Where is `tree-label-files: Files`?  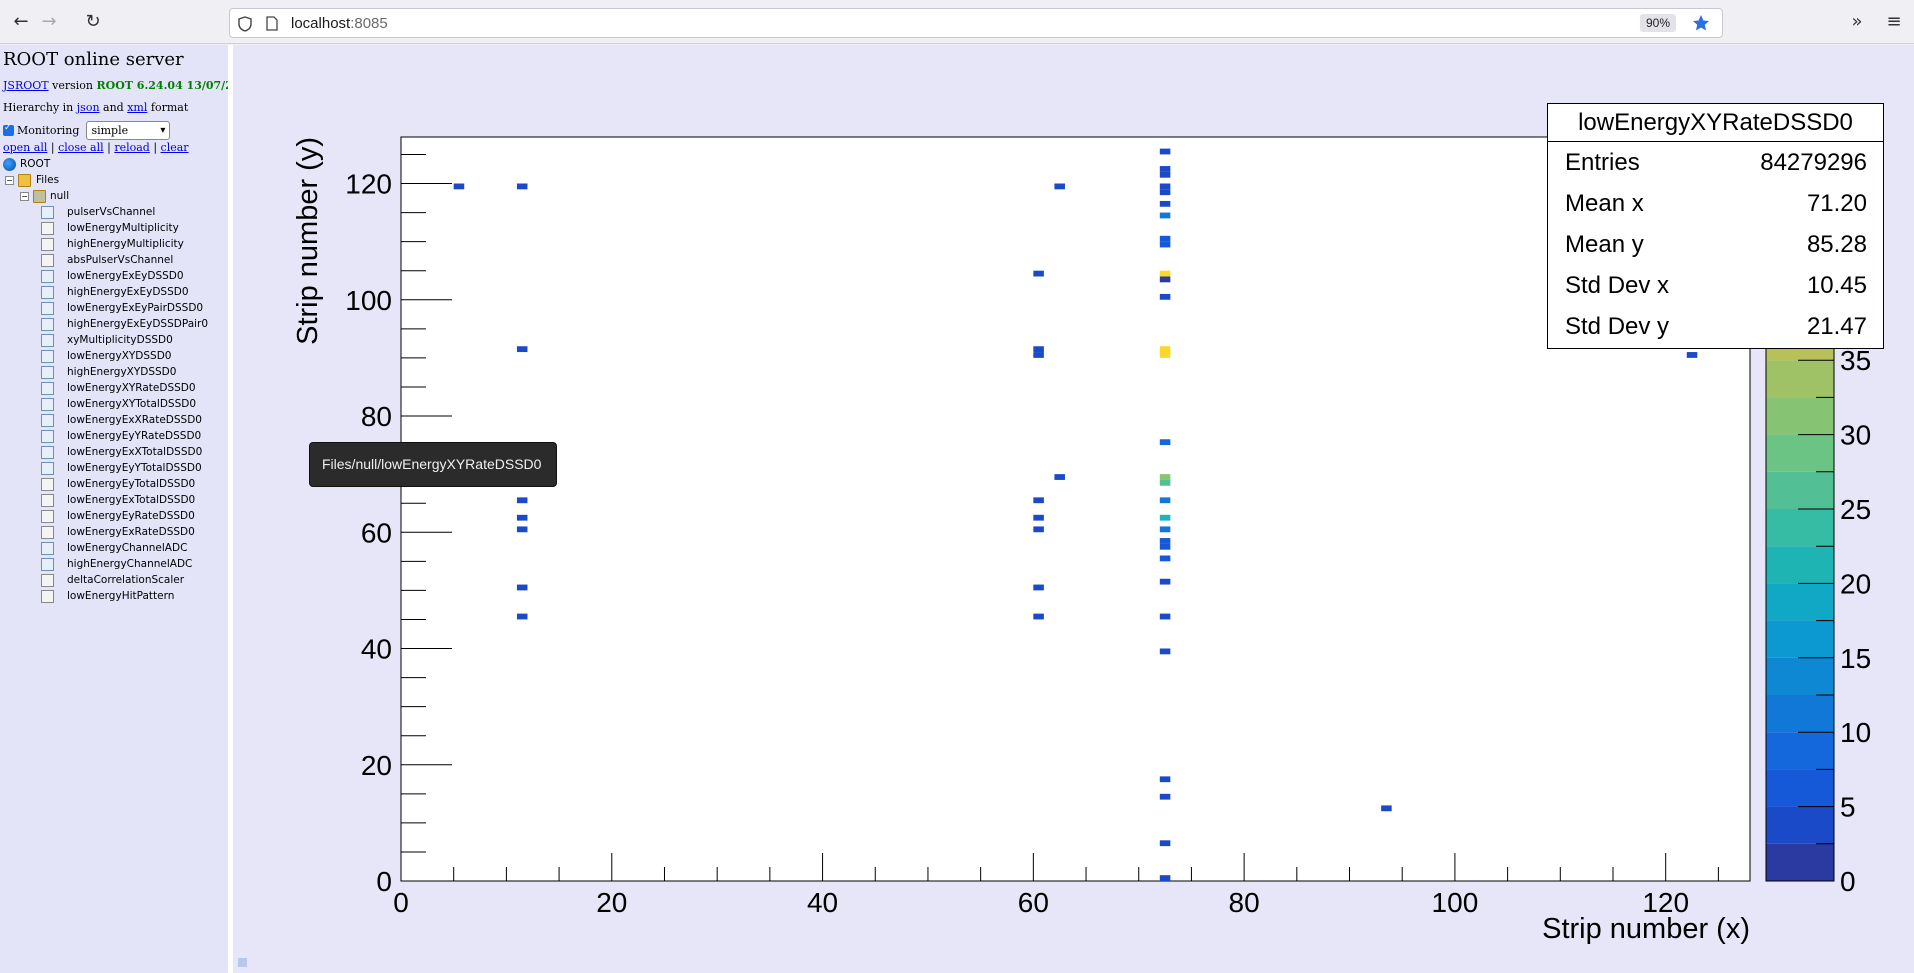
tree-label-files: Files is located at coordinates (48, 180).